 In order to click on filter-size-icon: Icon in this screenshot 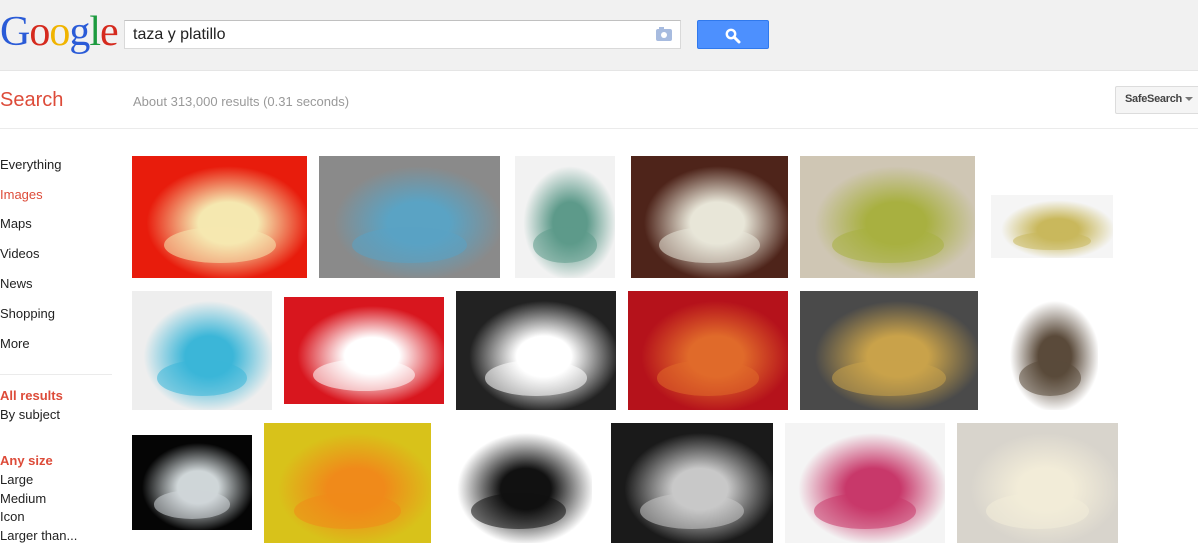, I will do `click(12, 516)`.